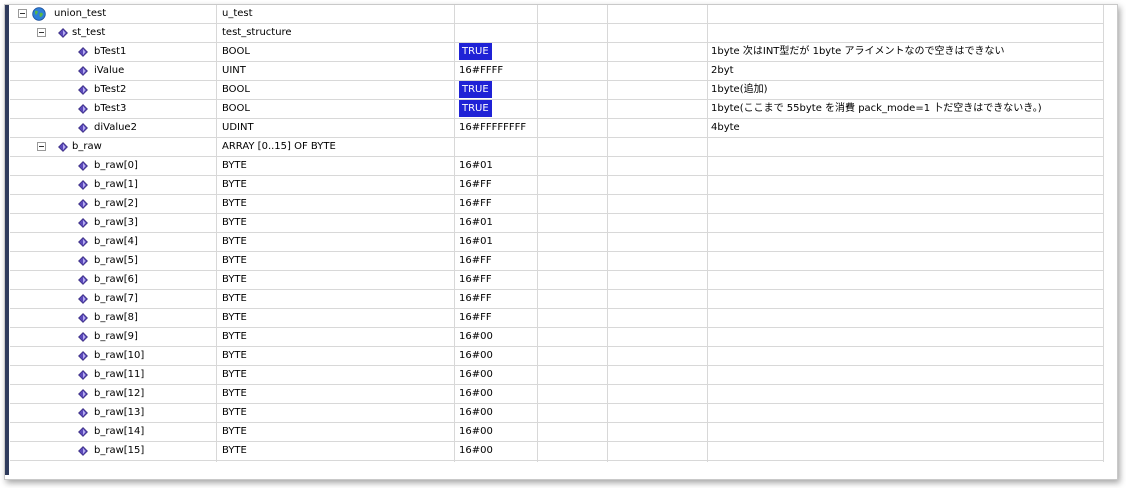 The image size is (1126, 488). Describe the element at coordinates (557, 280) in the screenshot. I see `tree-row: b_raw[6] BYTE 16#FF` at that location.